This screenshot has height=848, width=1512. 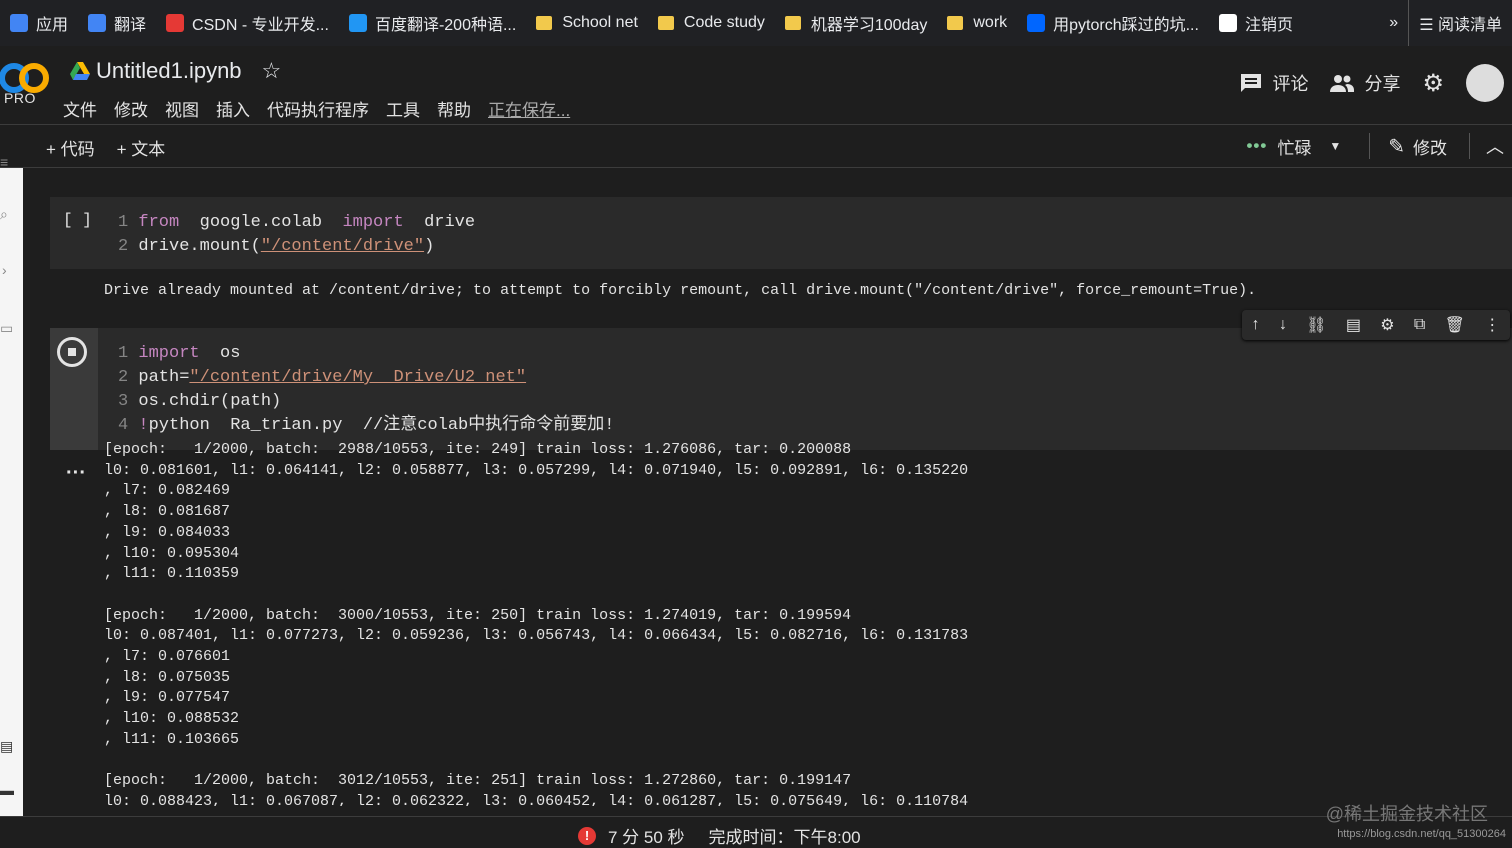 What do you see at coordinates (1353, 325) in the screenshot?
I see `comment-icon: ▤` at bounding box center [1353, 325].